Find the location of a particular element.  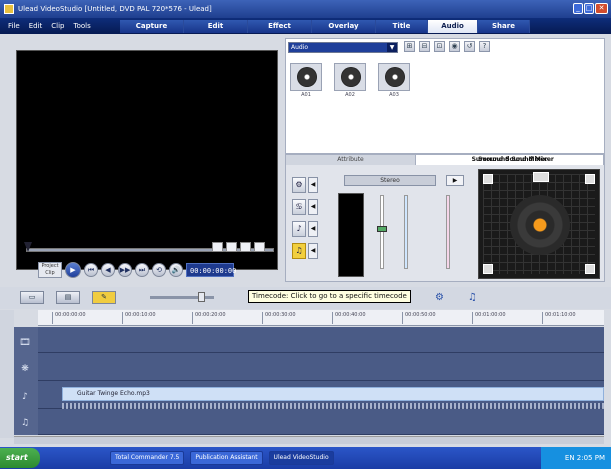

audio-view-button: ✎ is located at coordinates (104, 297).